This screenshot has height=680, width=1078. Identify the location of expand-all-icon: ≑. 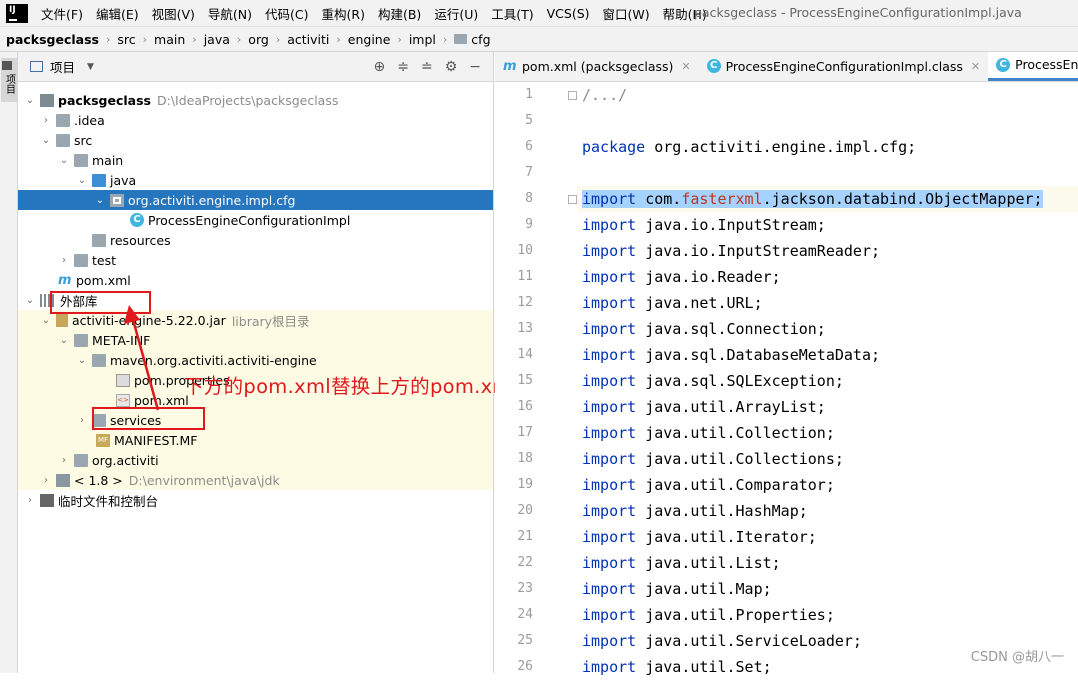
(403, 67).